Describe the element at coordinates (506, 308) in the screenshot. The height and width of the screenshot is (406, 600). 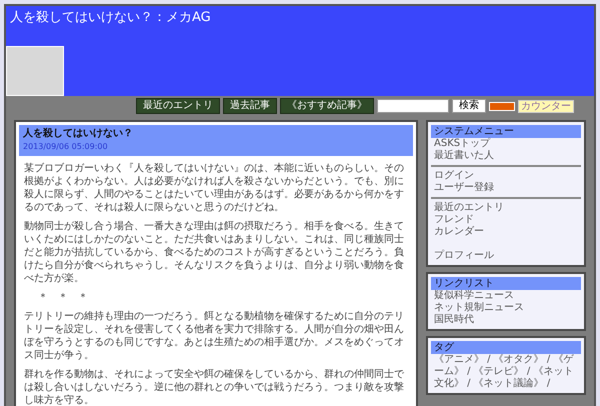
I see `sidebar-link: ネット規制ニュース` at that location.